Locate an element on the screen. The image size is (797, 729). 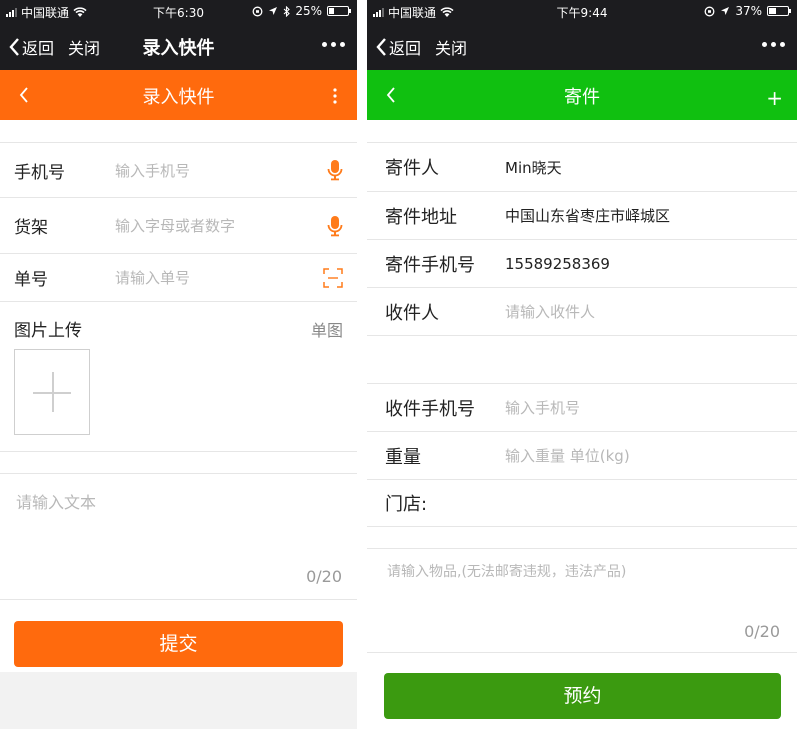
goods-text-area: 请输入物品,(无法邮寄违规，违法产品) is located at coordinates (582, 601).